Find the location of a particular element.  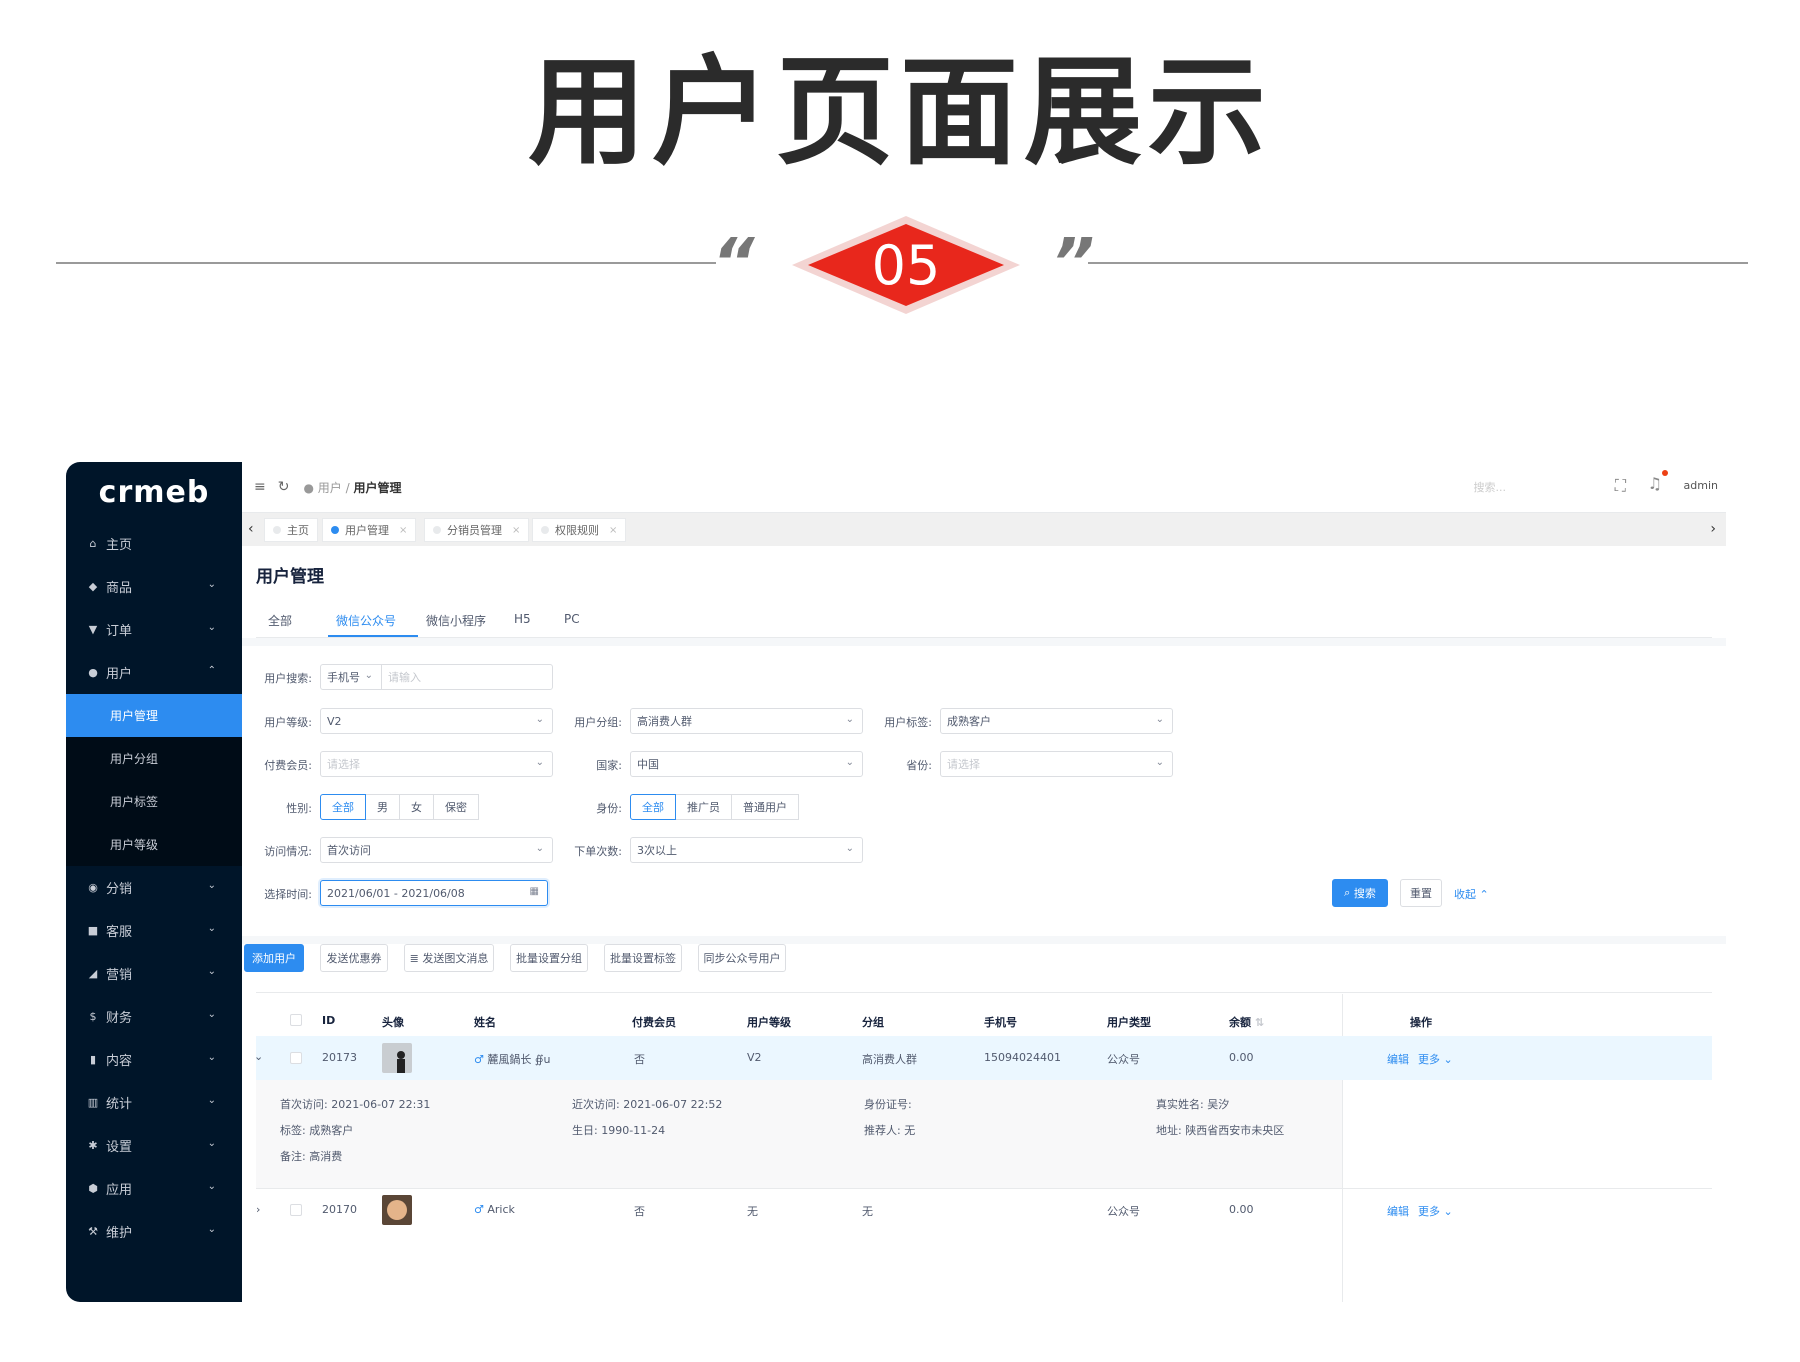

tab-all: 全部 is located at coordinates (280, 620).